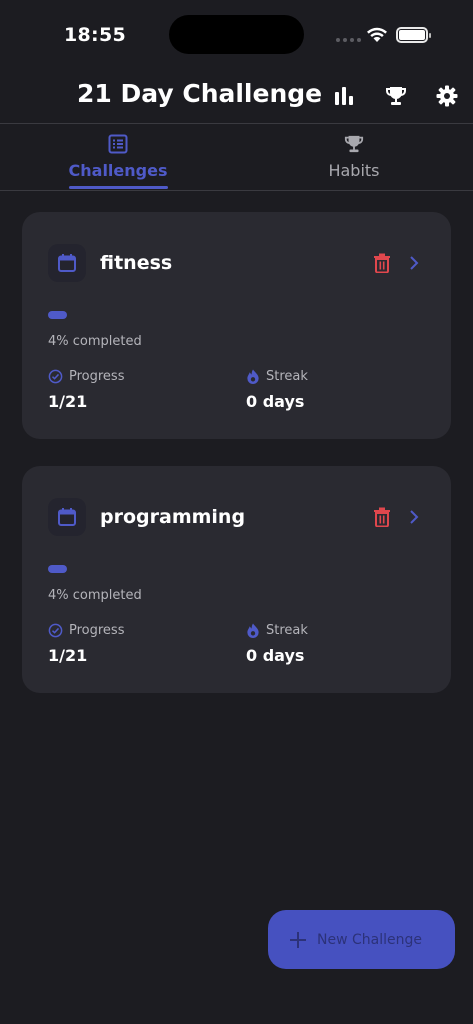 The width and height of the screenshot is (473, 1024). I want to click on app-title: 21 Day Challenge, so click(200, 93).